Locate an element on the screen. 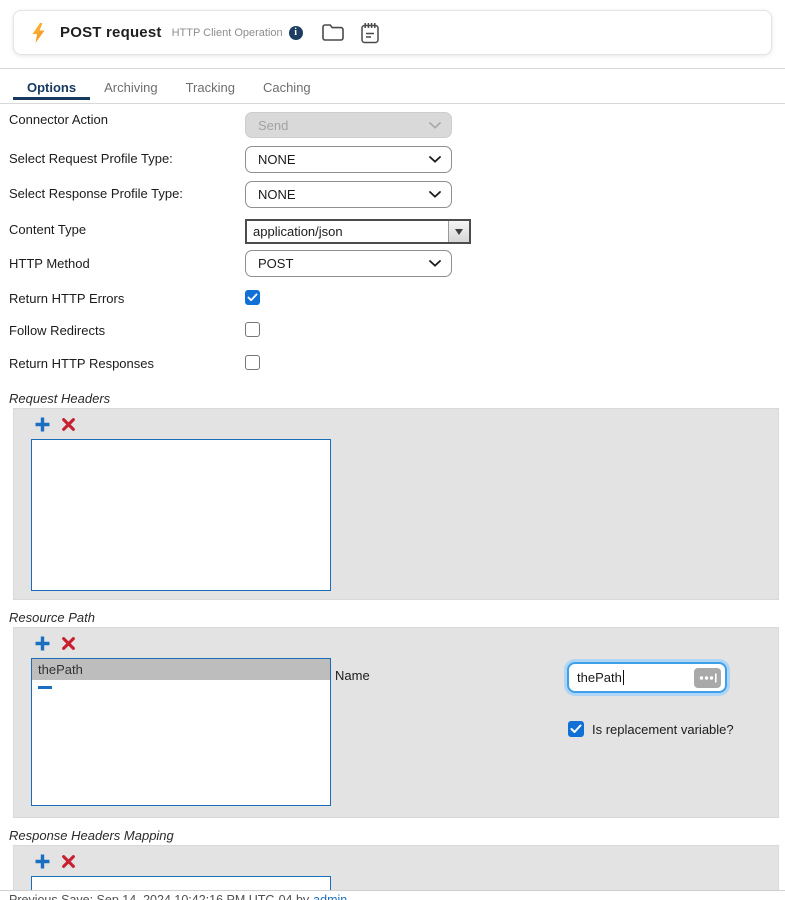 This screenshot has width=785, height=900. connector-action-value: Send is located at coordinates (273, 125).